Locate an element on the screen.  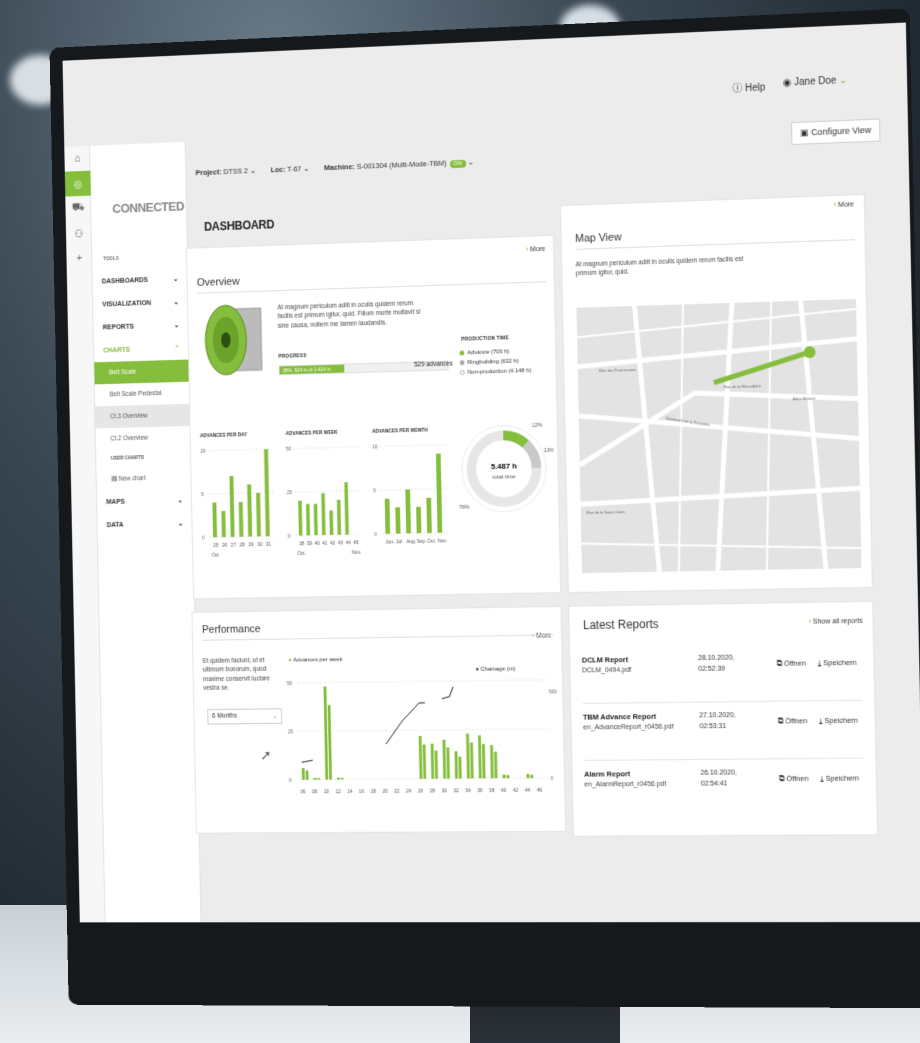
help-link: ⓘ Help is located at coordinates (748, 87).